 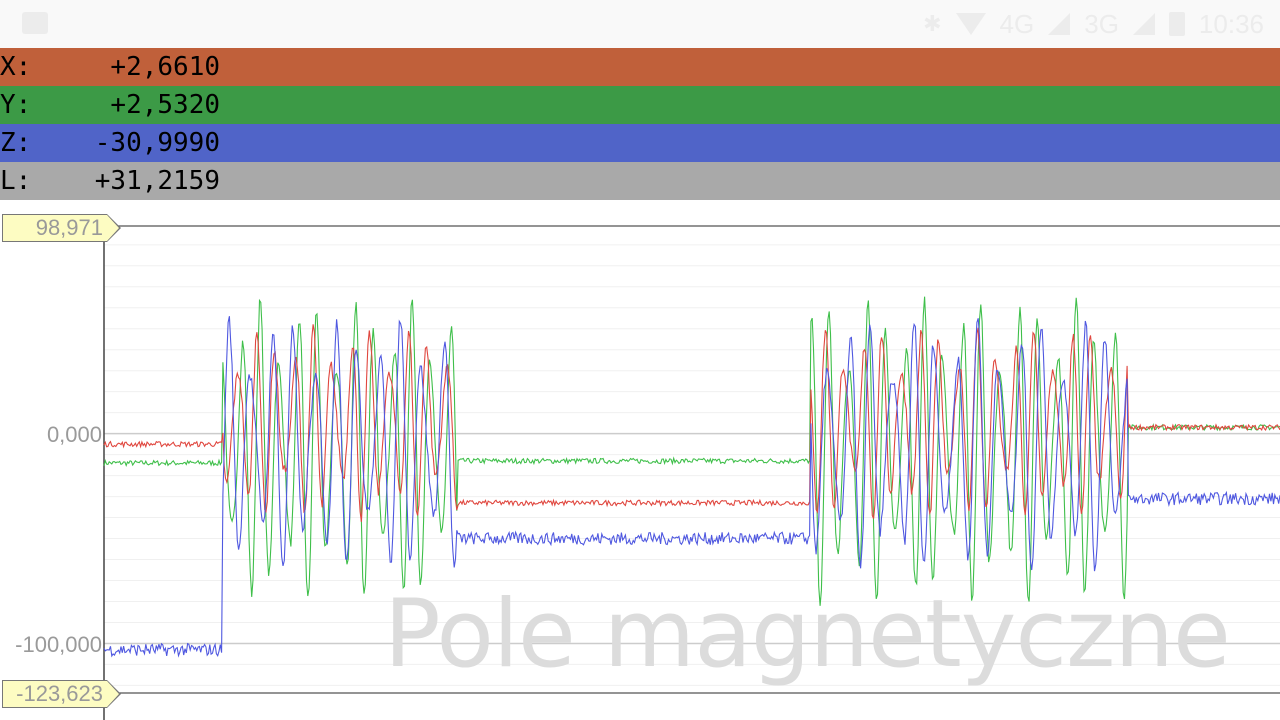 I want to click on max-value-label: 98,971, so click(x=69, y=227).